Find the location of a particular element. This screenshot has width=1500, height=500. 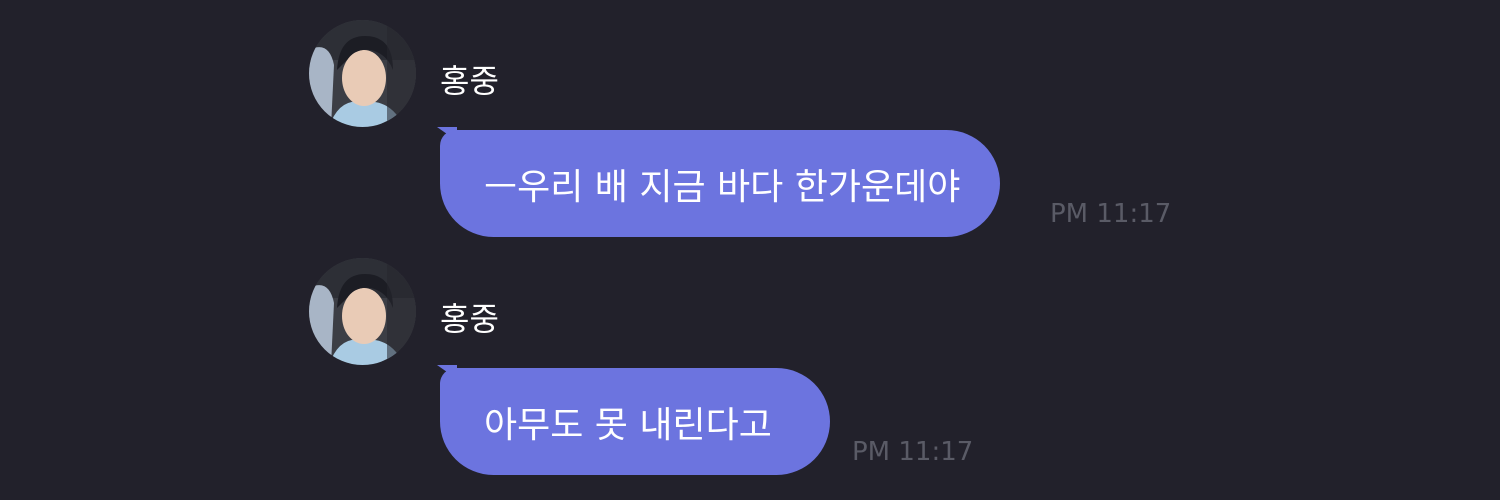

message-text: ㅡ우리 배 지금 바다 한가운데야 is located at coordinates (722, 187).